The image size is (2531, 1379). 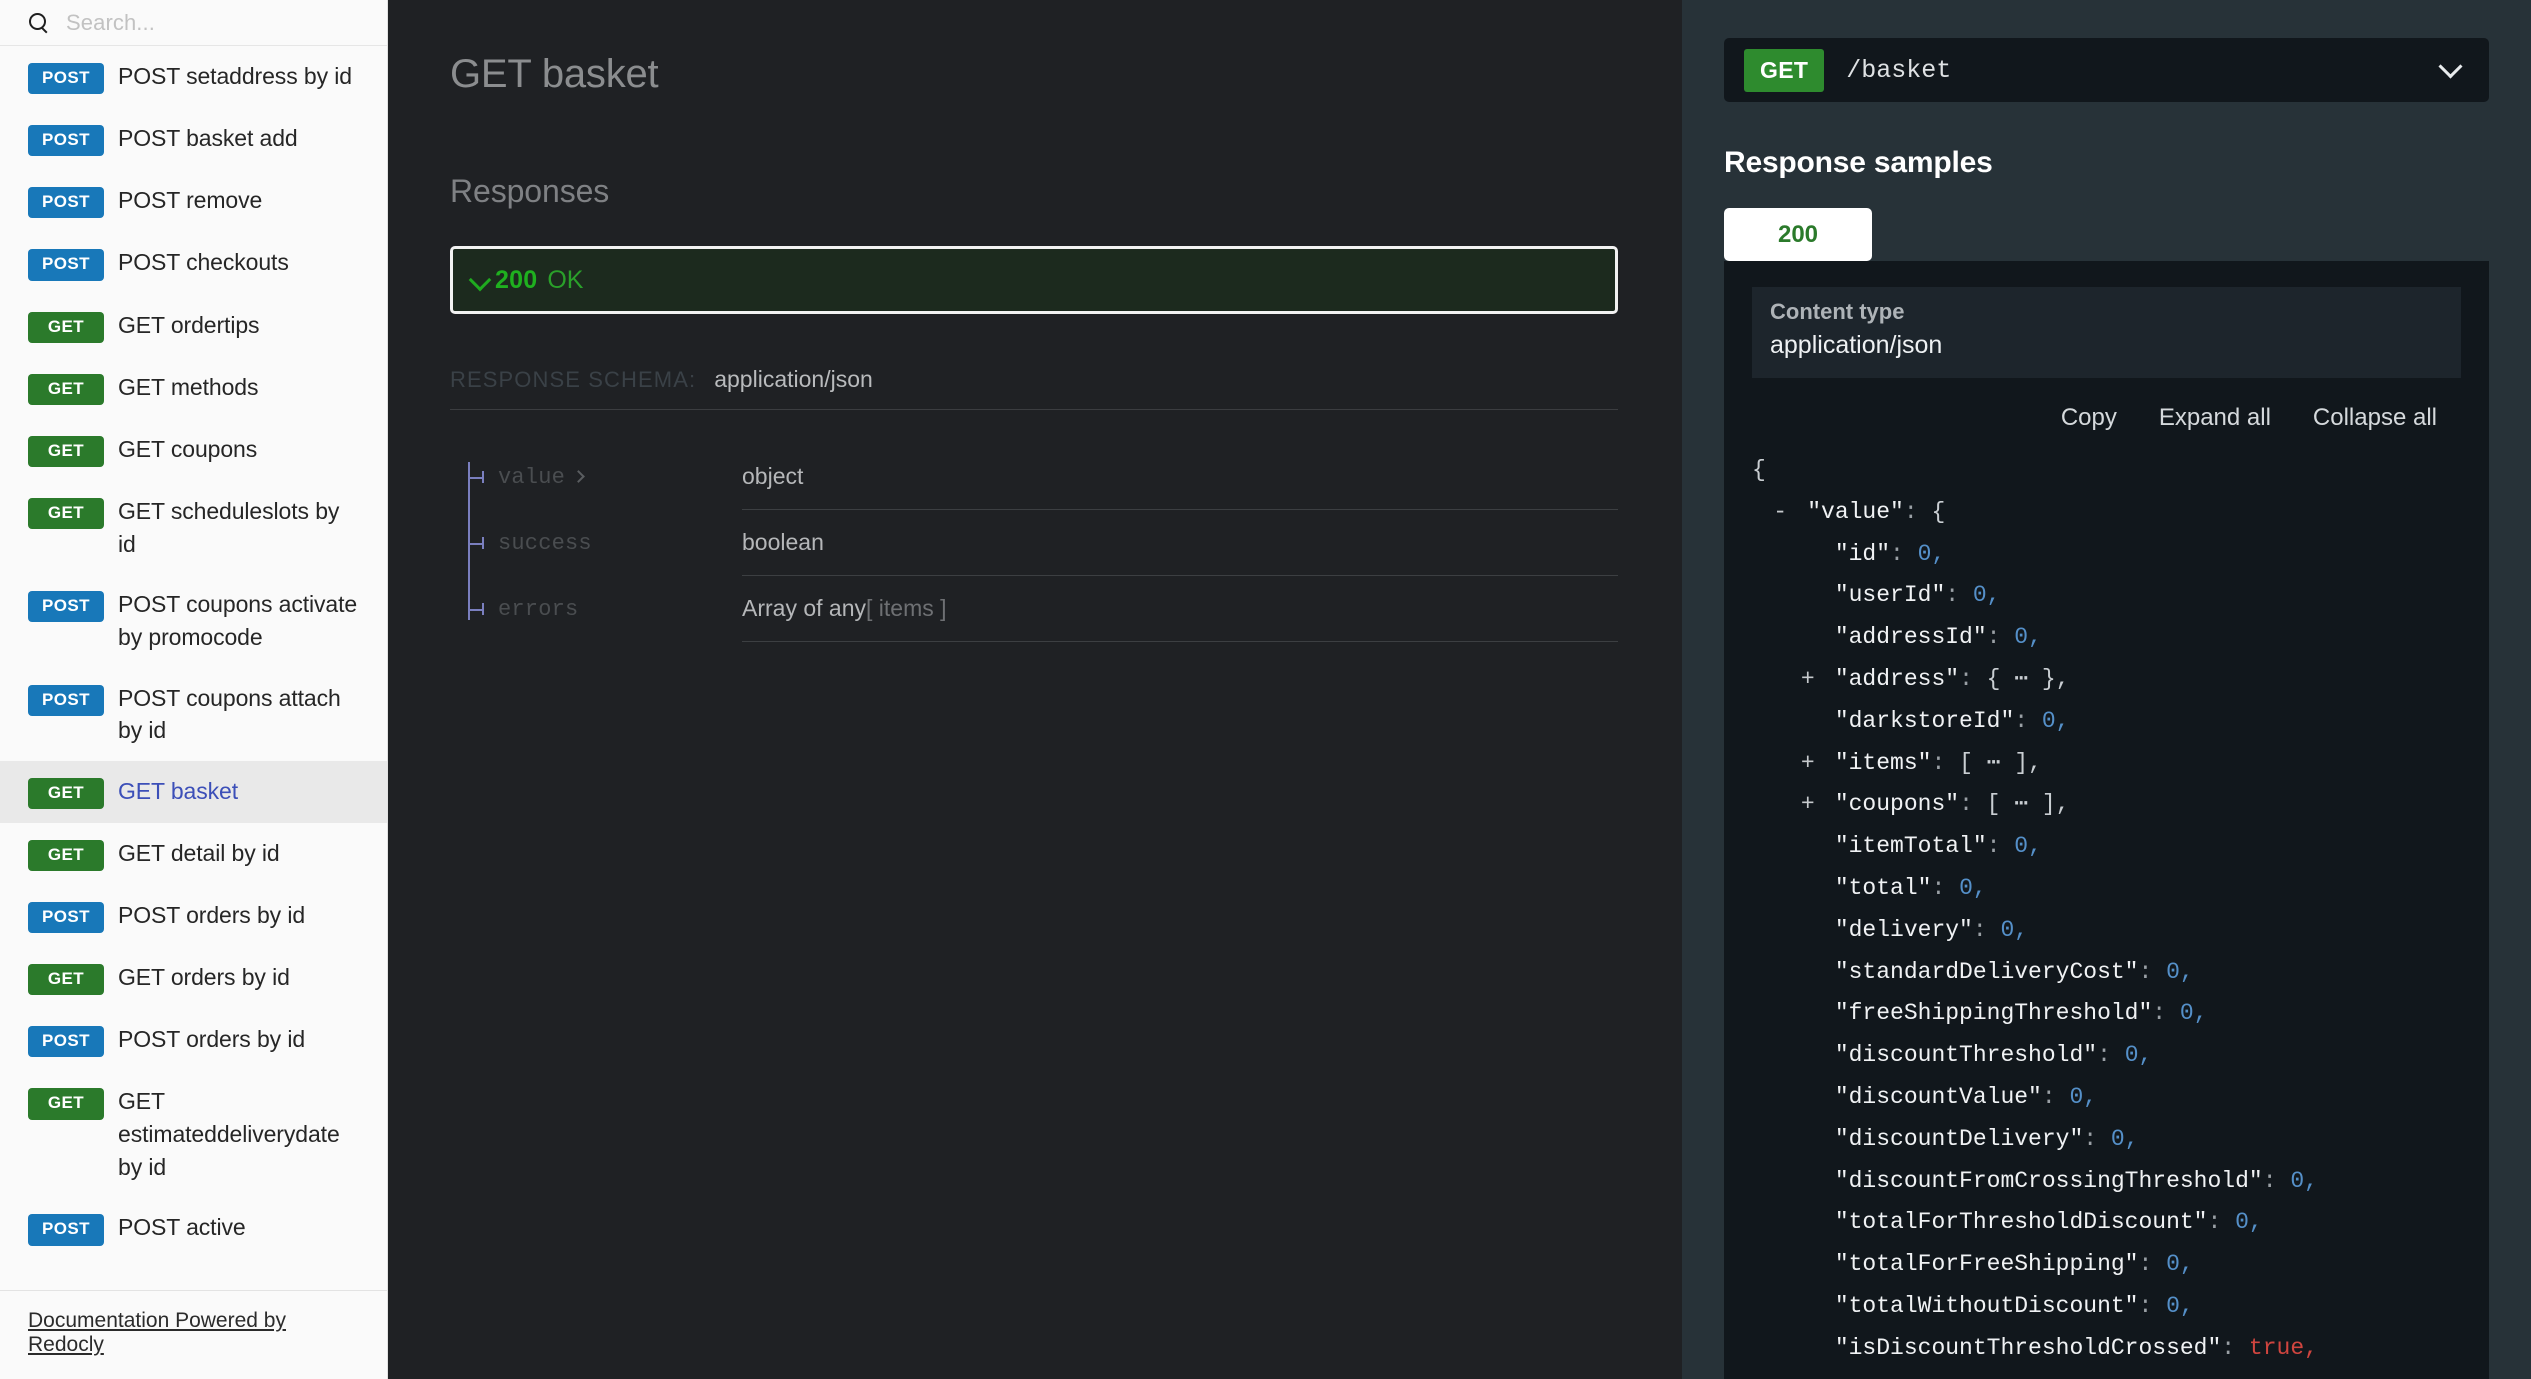 What do you see at coordinates (2106, 1140) in the screenshot?
I see `json-line: "discountDelivery": 0,` at bounding box center [2106, 1140].